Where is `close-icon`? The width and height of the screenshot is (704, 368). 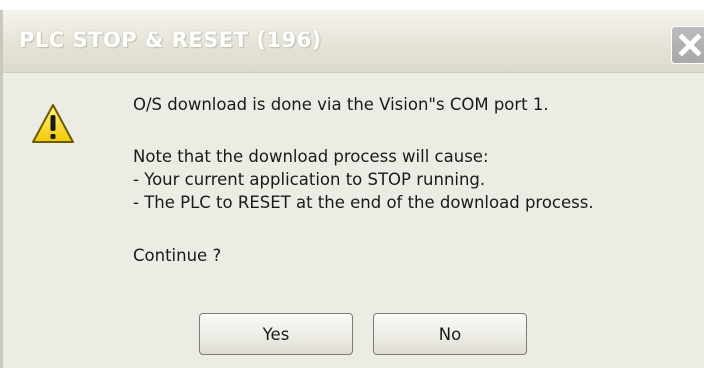
close-icon is located at coordinates (690, 45).